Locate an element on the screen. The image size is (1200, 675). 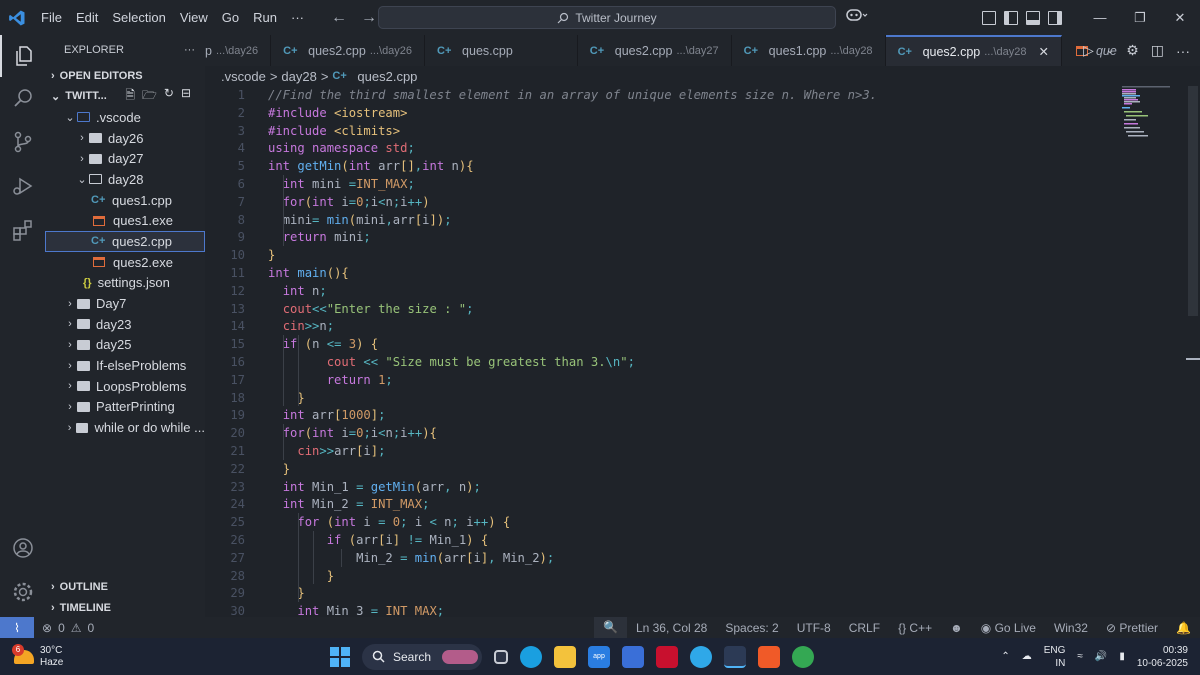
command-center: Twitter Journey is located at coordinates (607, 17).